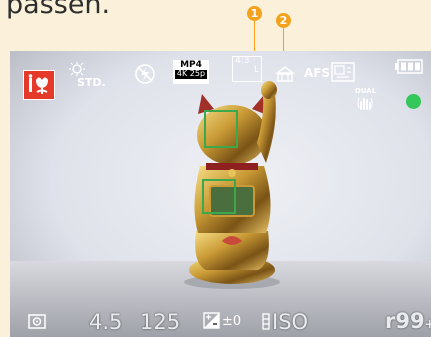  Describe the element at coordinates (145, 74) in the screenshot. I see `flash-off-icon` at that location.